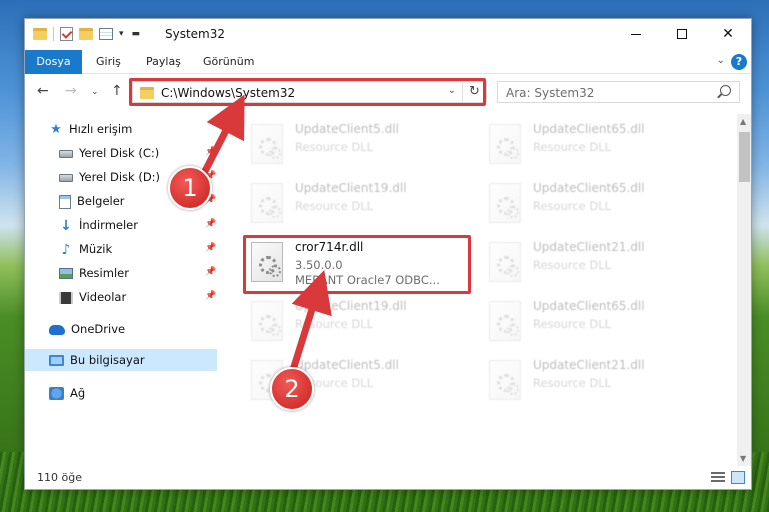 The image size is (769, 512). I want to click on sidebar-item-label: Ağ, so click(78, 393).